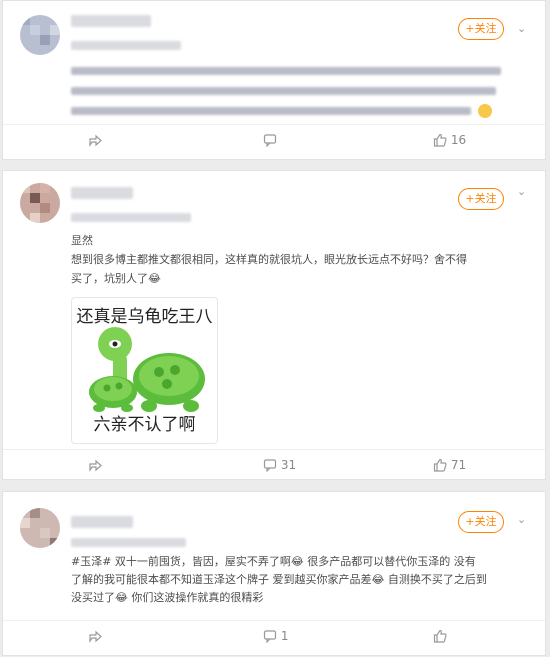 Image resolution: width=550 pixels, height=657 pixels. I want to click on emoji-icon, so click(485, 111).